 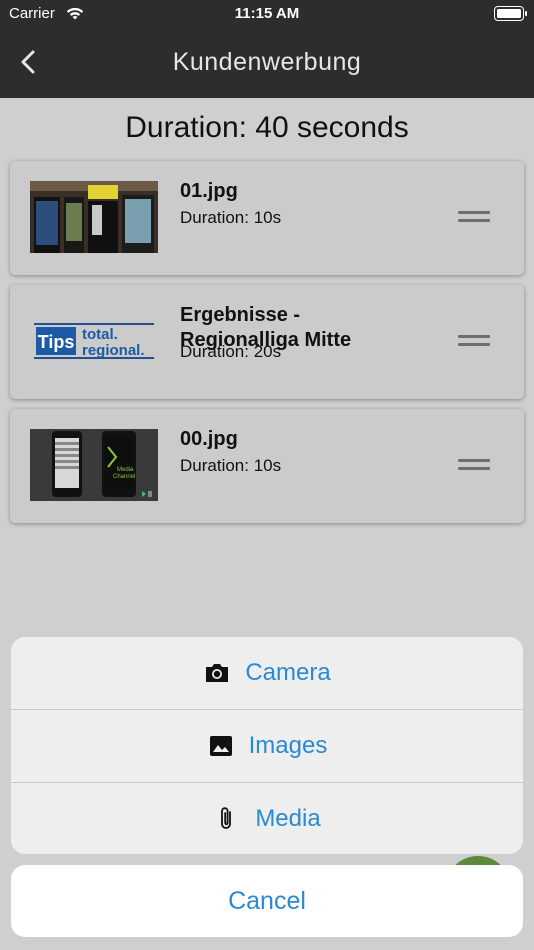 I want to click on total-duration: Duration: 40 seconds, so click(x=267, y=127).